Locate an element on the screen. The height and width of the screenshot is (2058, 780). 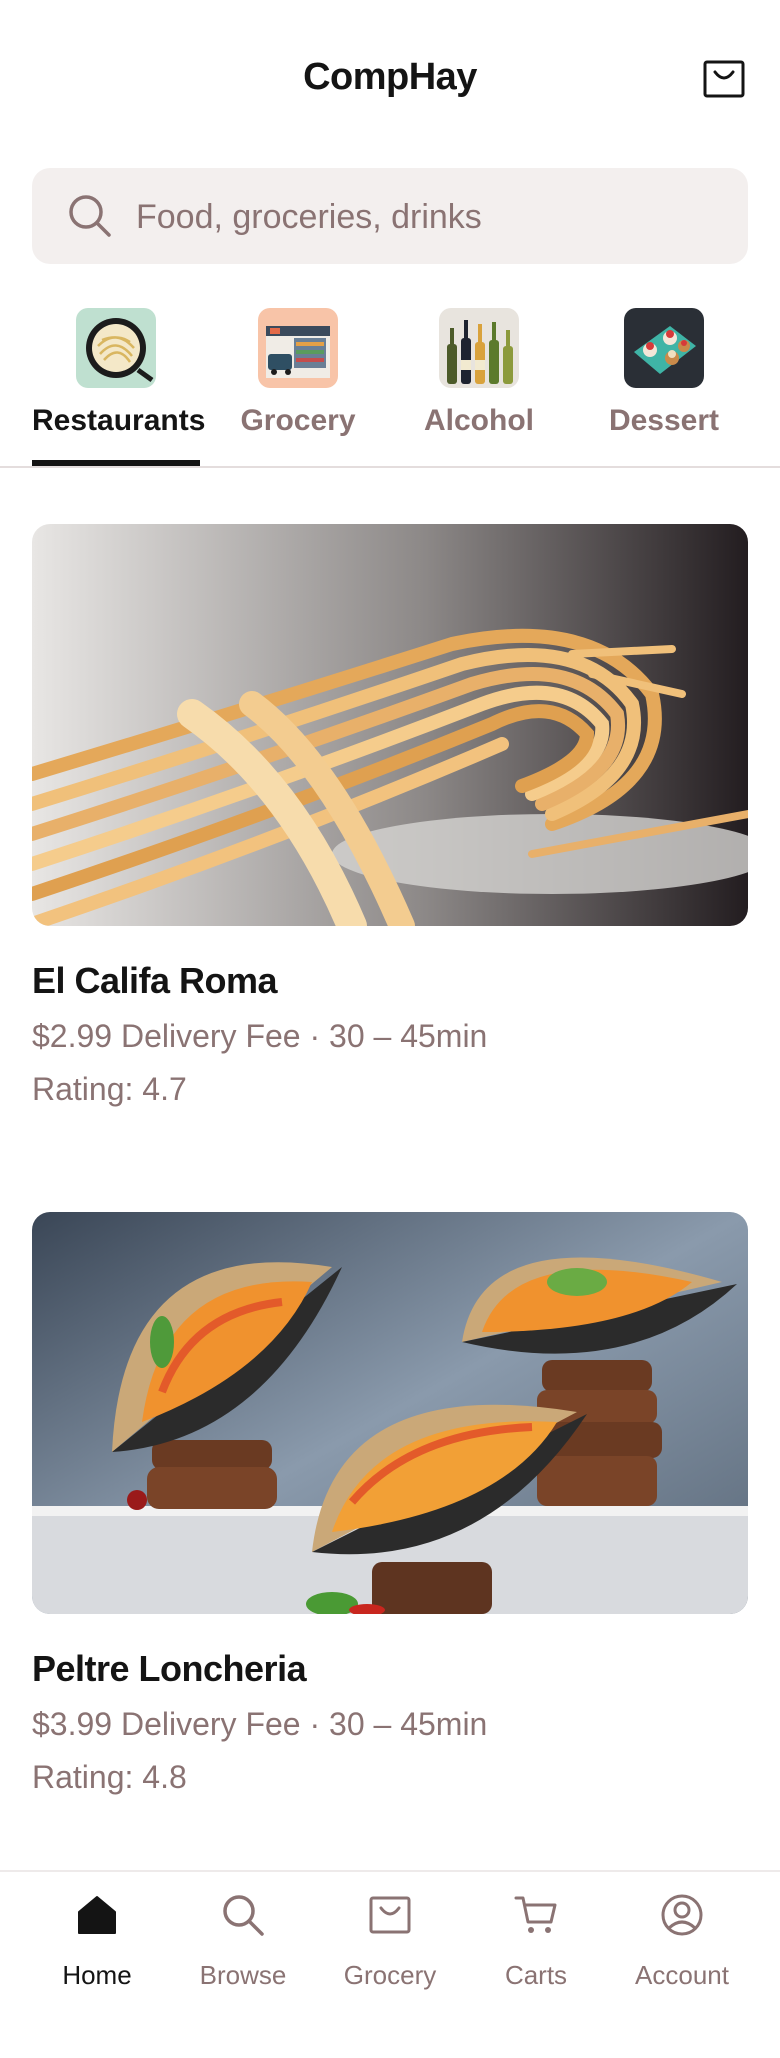
nav-carts: Carts is located at coordinates (536, 1941).